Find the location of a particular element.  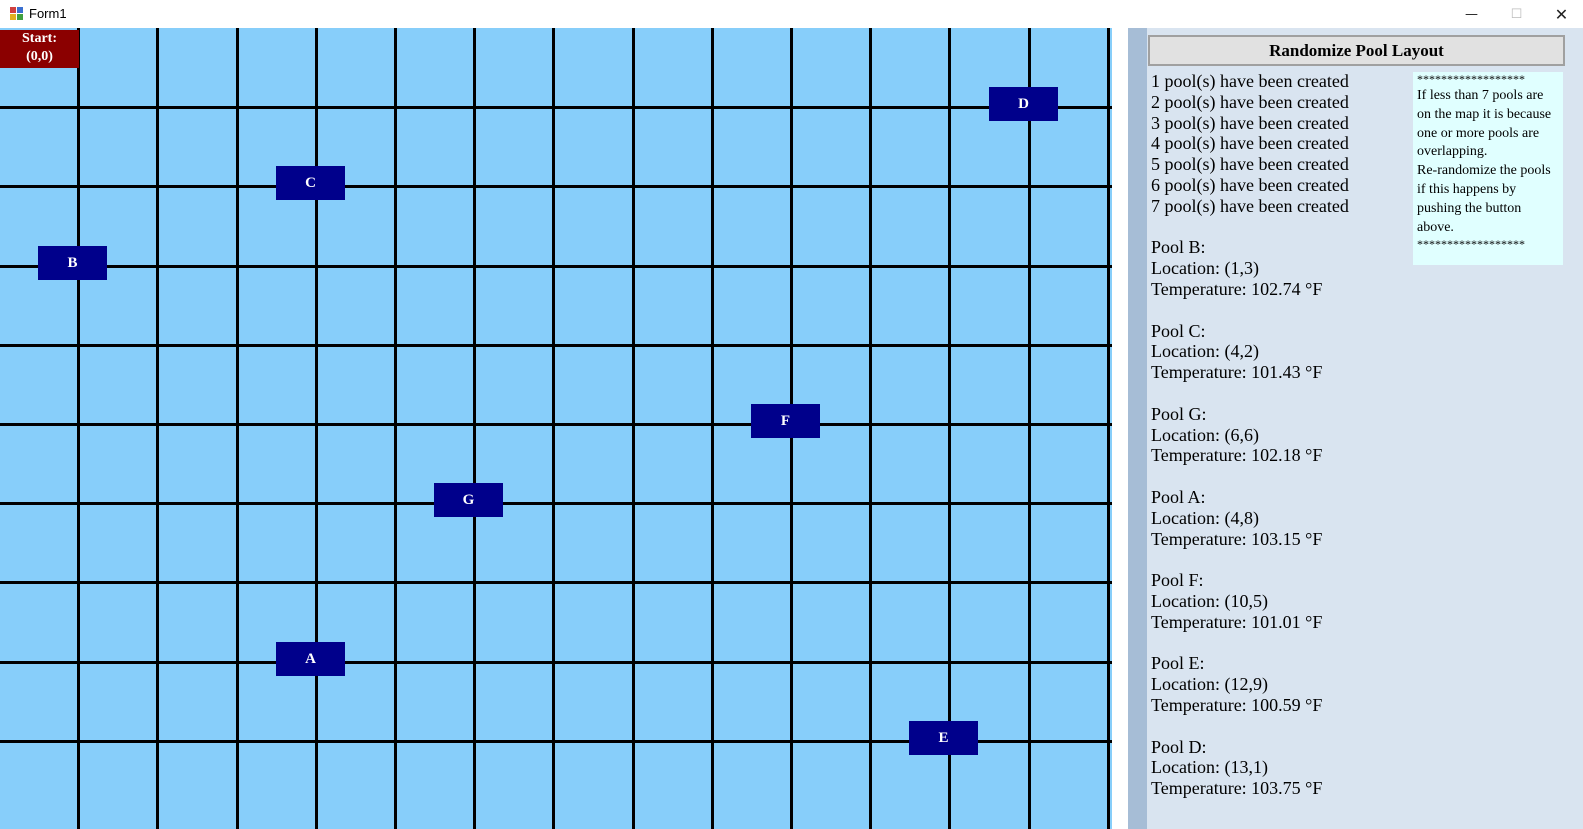

pool-g: G is located at coordinates (468, 500).